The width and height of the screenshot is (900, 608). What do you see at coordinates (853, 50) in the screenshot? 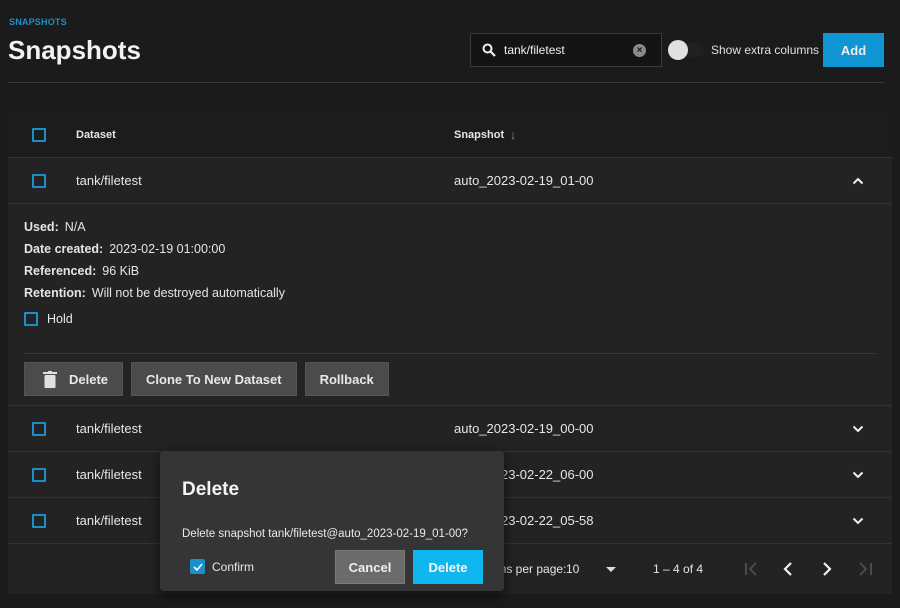
I see `add-button: Add` at bounding box center [853, 50].